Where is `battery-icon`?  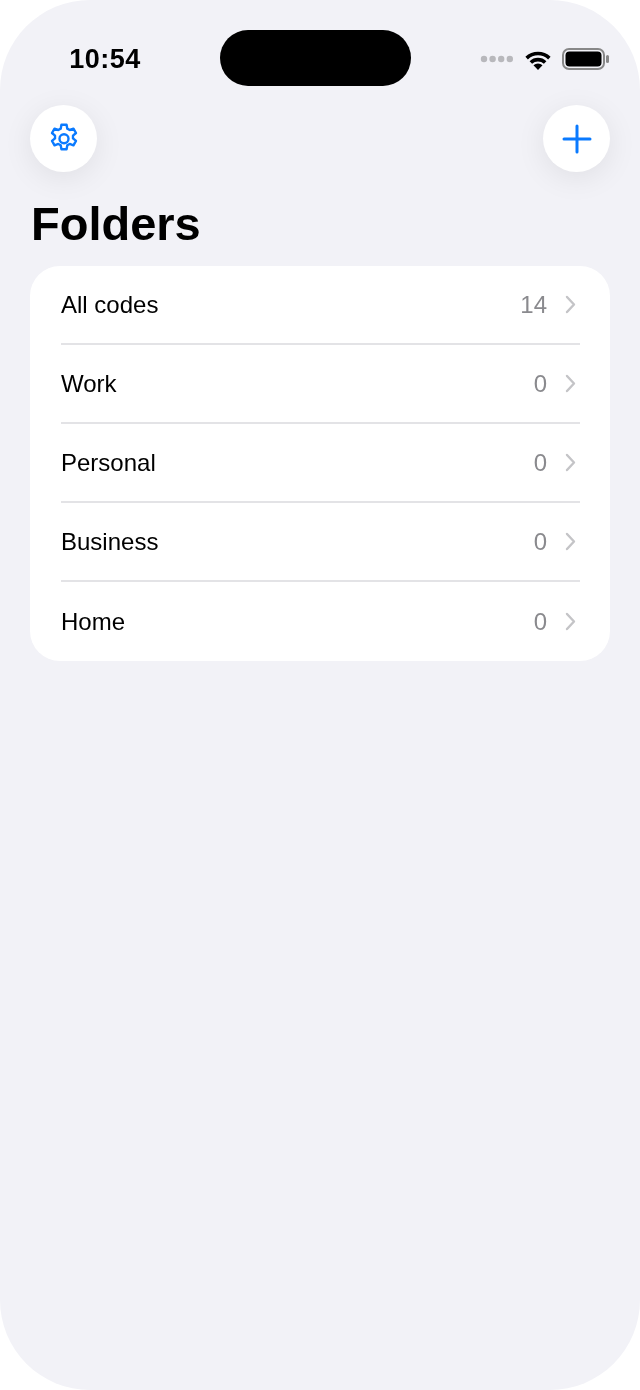
battery-icon is located at coordinates (586, 59).